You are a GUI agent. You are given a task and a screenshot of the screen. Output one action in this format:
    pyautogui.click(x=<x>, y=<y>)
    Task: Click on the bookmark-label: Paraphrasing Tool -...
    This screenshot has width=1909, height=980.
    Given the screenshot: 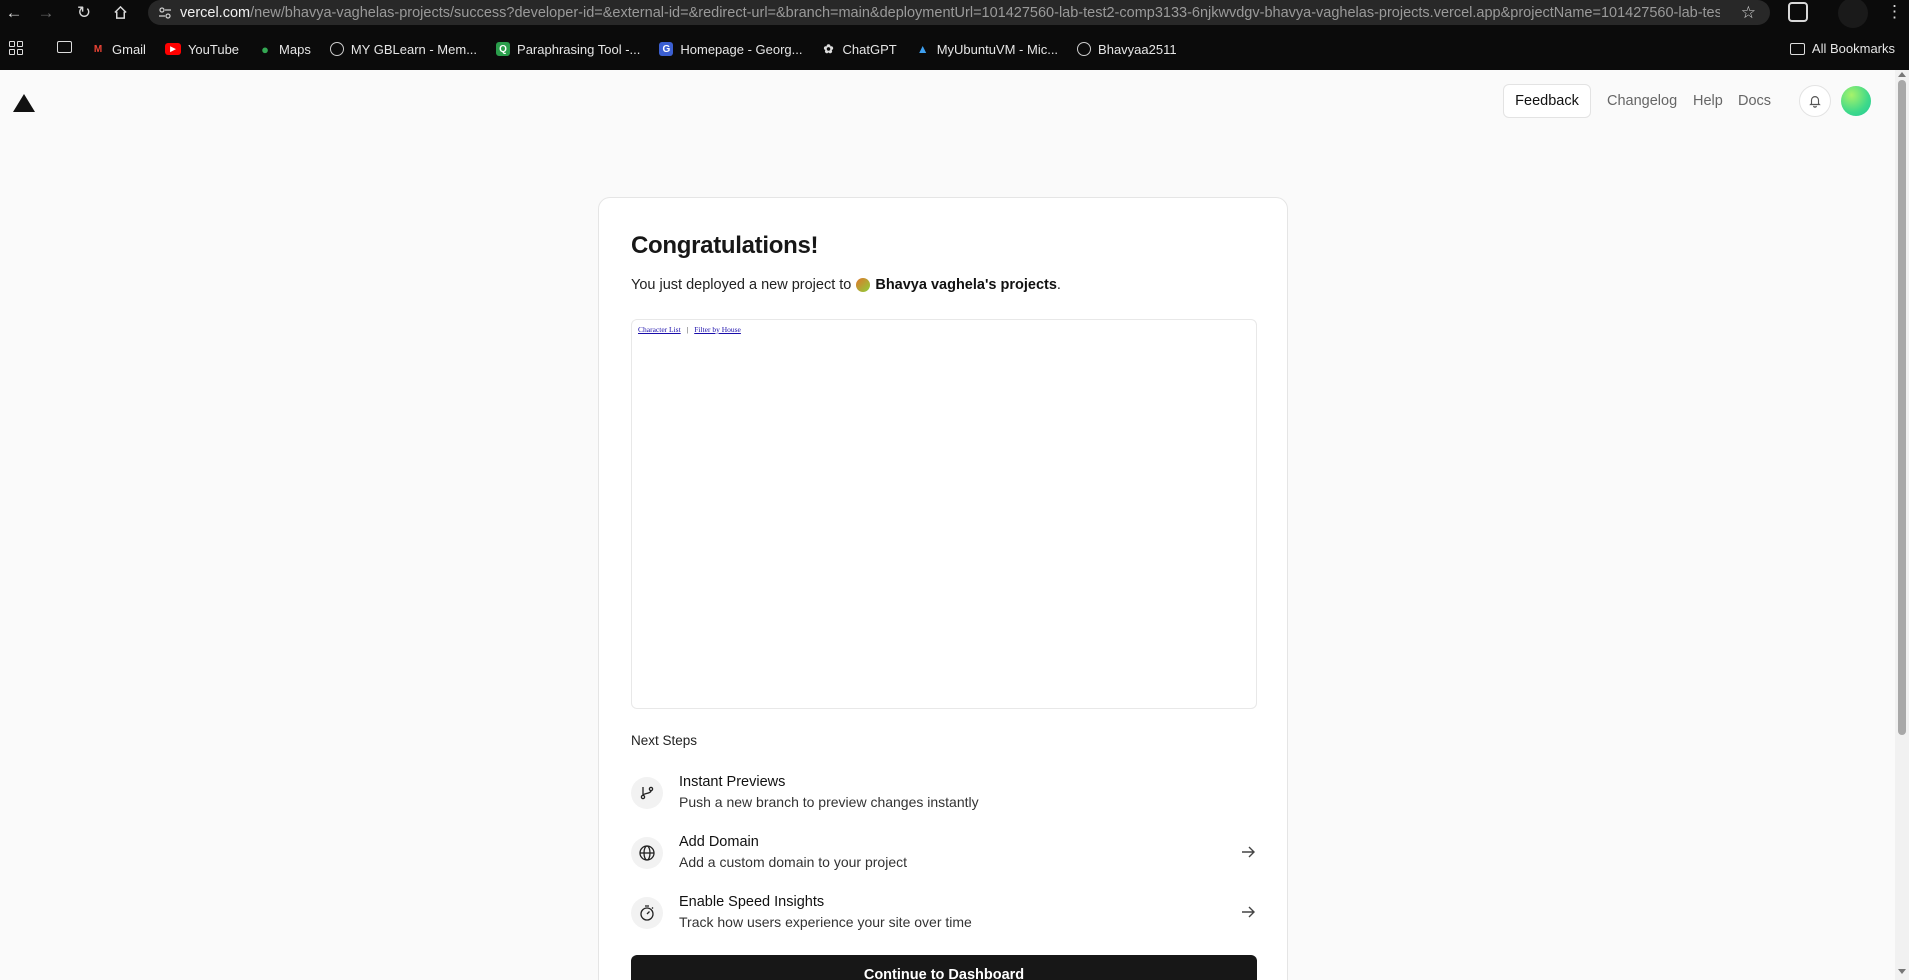 What is the action you would take?
    pyautogui.click(x=579, y=49)
    